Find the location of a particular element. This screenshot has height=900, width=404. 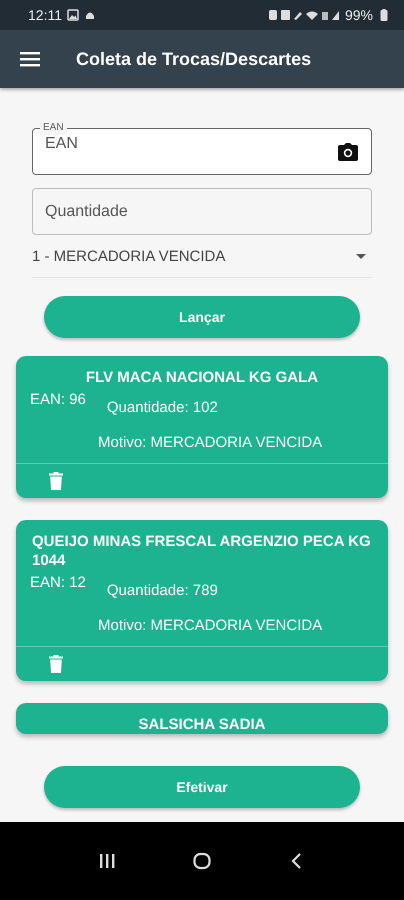

quantity-field: Quantidade is located at coordinates (202, 211).